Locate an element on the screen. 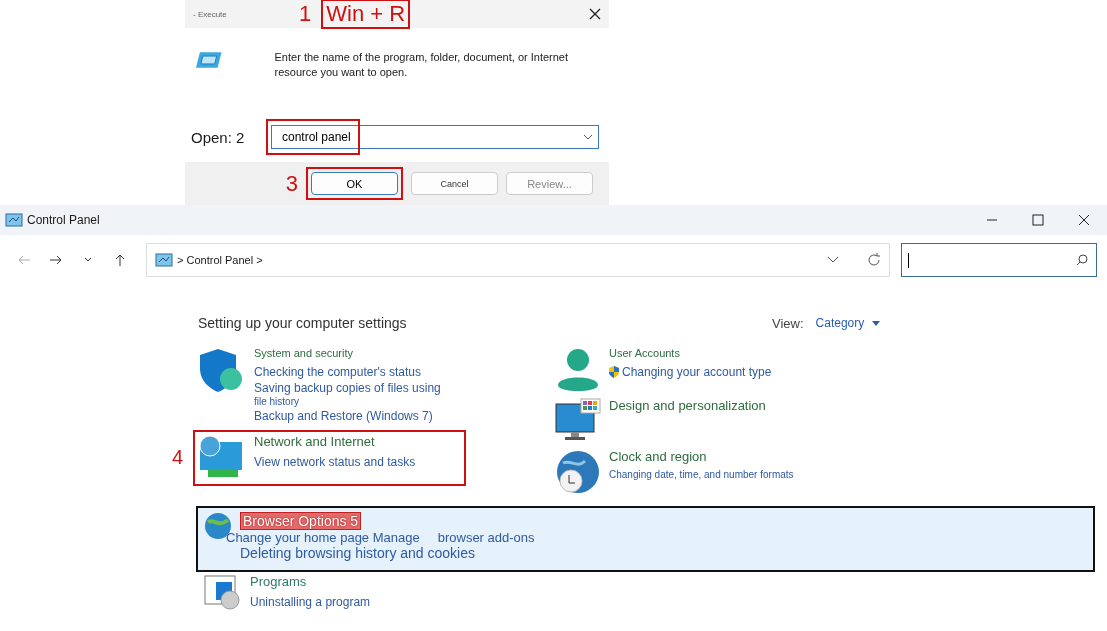  category-link: Clock and region is located at coordinates (701, 456).